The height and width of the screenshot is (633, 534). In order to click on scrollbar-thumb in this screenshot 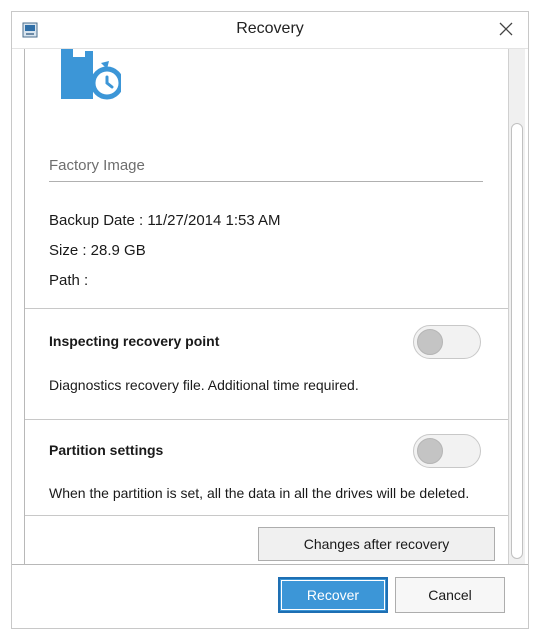, I will do `click(517, 341)`.